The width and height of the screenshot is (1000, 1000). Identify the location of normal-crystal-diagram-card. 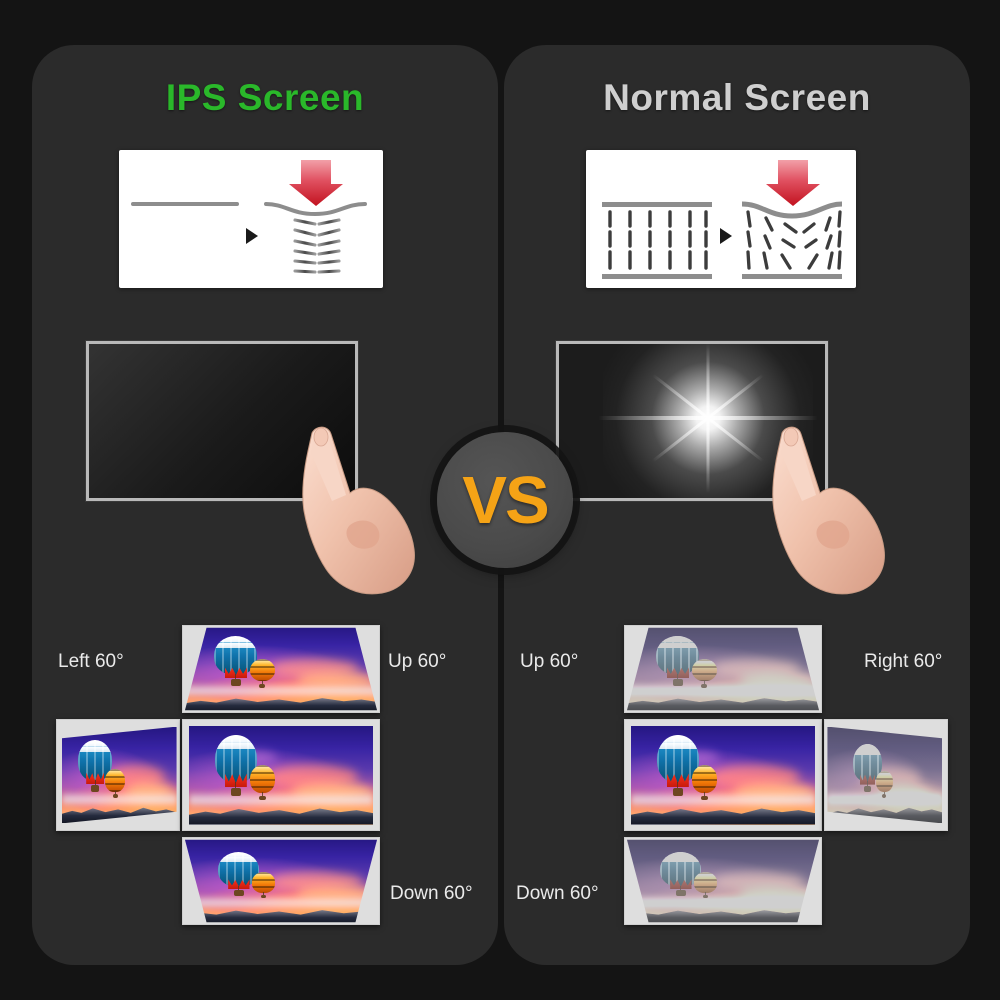
(721, 219).